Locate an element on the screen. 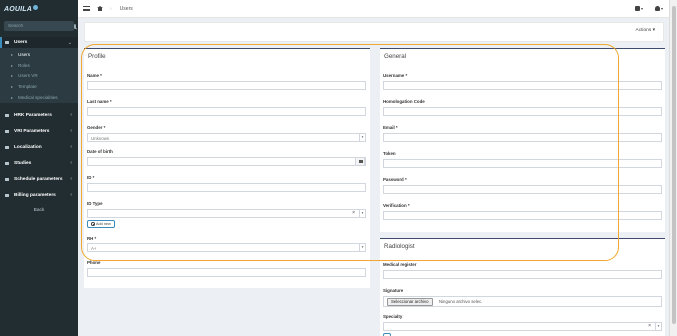  sidebar-item-label: Schedule parameters is located at coordinates (38, 179).